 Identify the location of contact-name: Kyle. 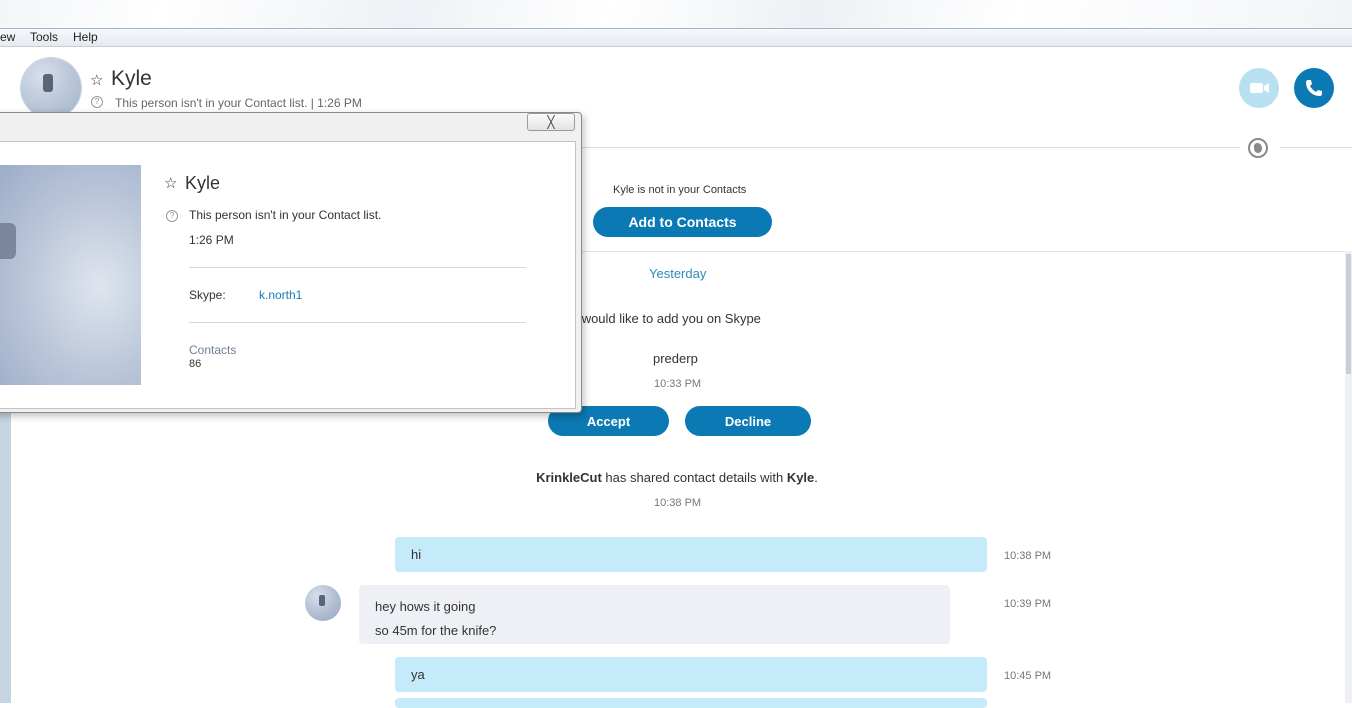
(131, 79).